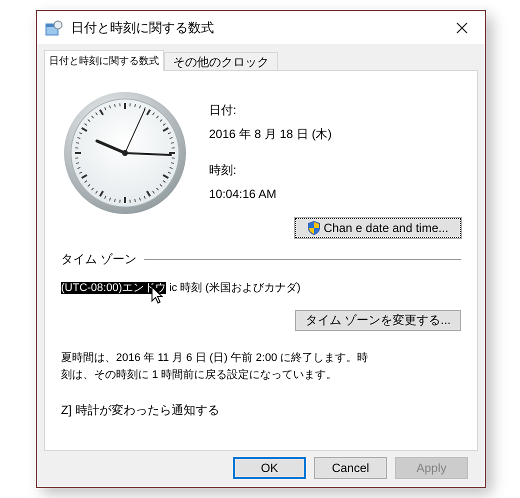  What do you see at coordinates (215, 366) in the screenshot?
I see `daylight-saving-note: 夏時間は、2016 年 11 月 6 日 (日) 午前 2:00 に終了します。時刻は、その時刻に 1 時間前に戻る設定になっています。` at bounding box center [215, 366].